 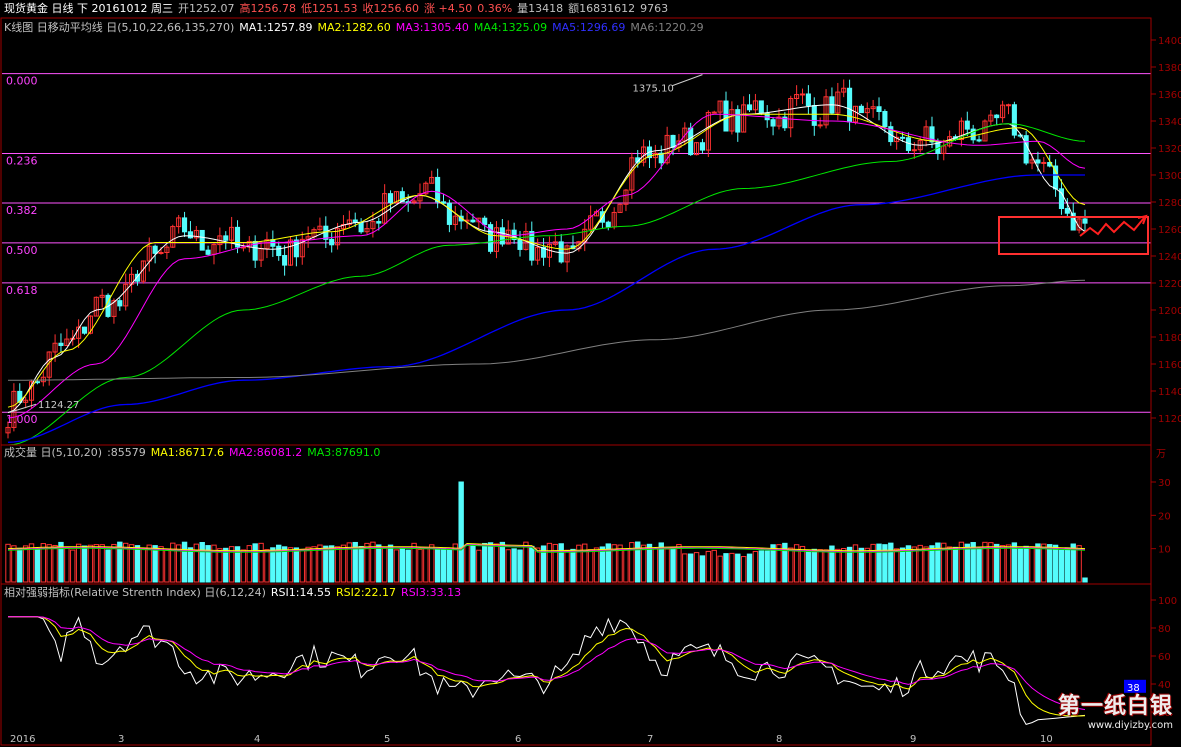 I want to click on vol-ma1-legend: MA1:86717.6, so click(x=187, y=452).